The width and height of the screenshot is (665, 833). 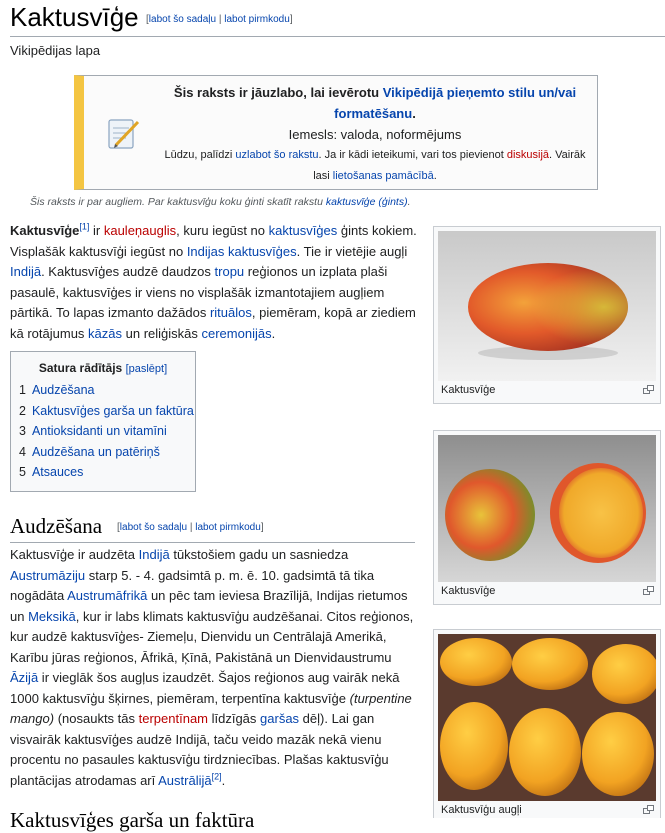 I want to click on thumbnail-caption: Kaktusvīģu augļi, so click(x=481, y=810).